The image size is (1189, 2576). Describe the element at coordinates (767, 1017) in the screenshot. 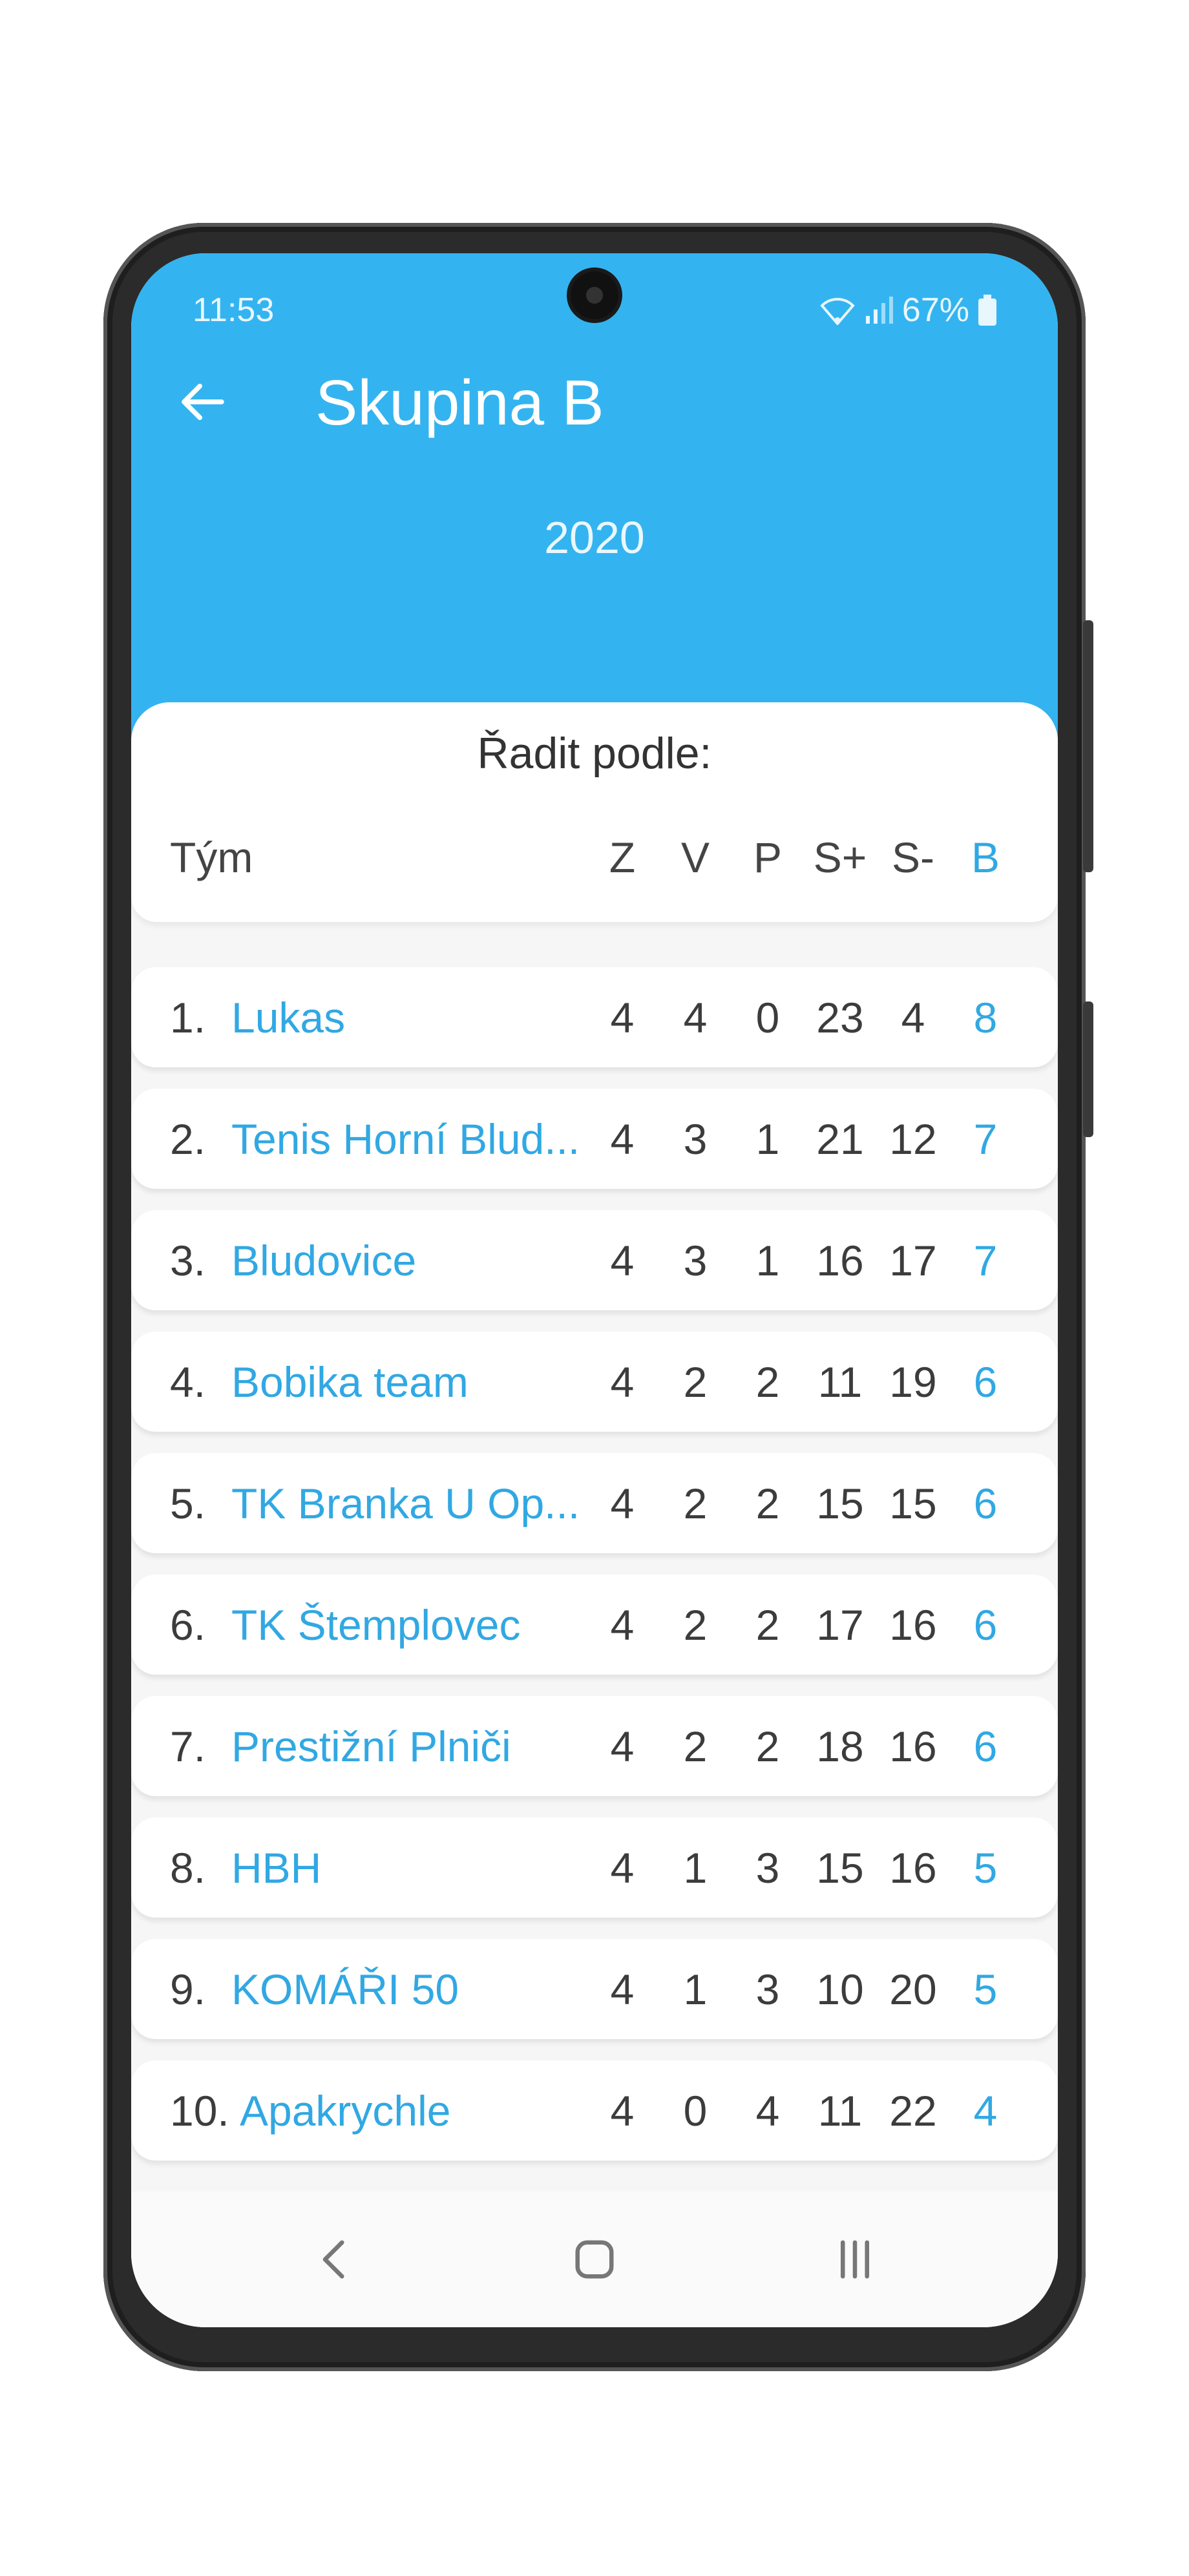

I see `row-p: 0` at that location.